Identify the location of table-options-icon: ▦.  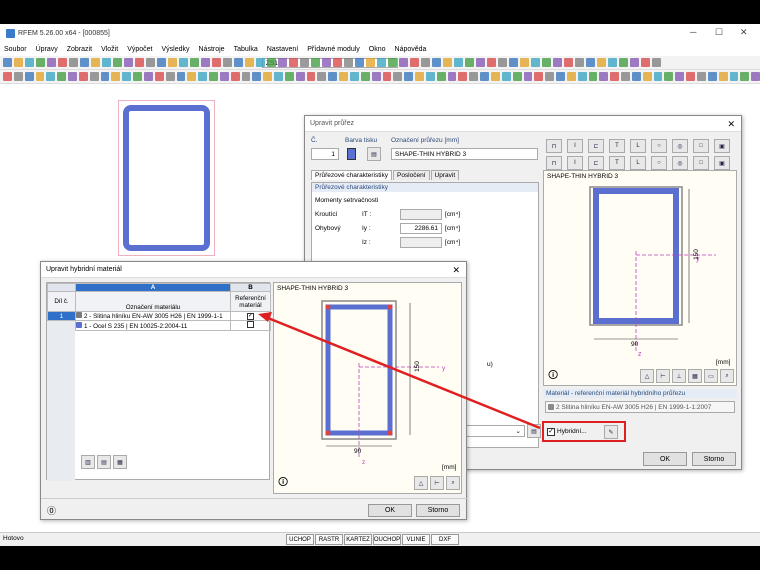
(120, 462).